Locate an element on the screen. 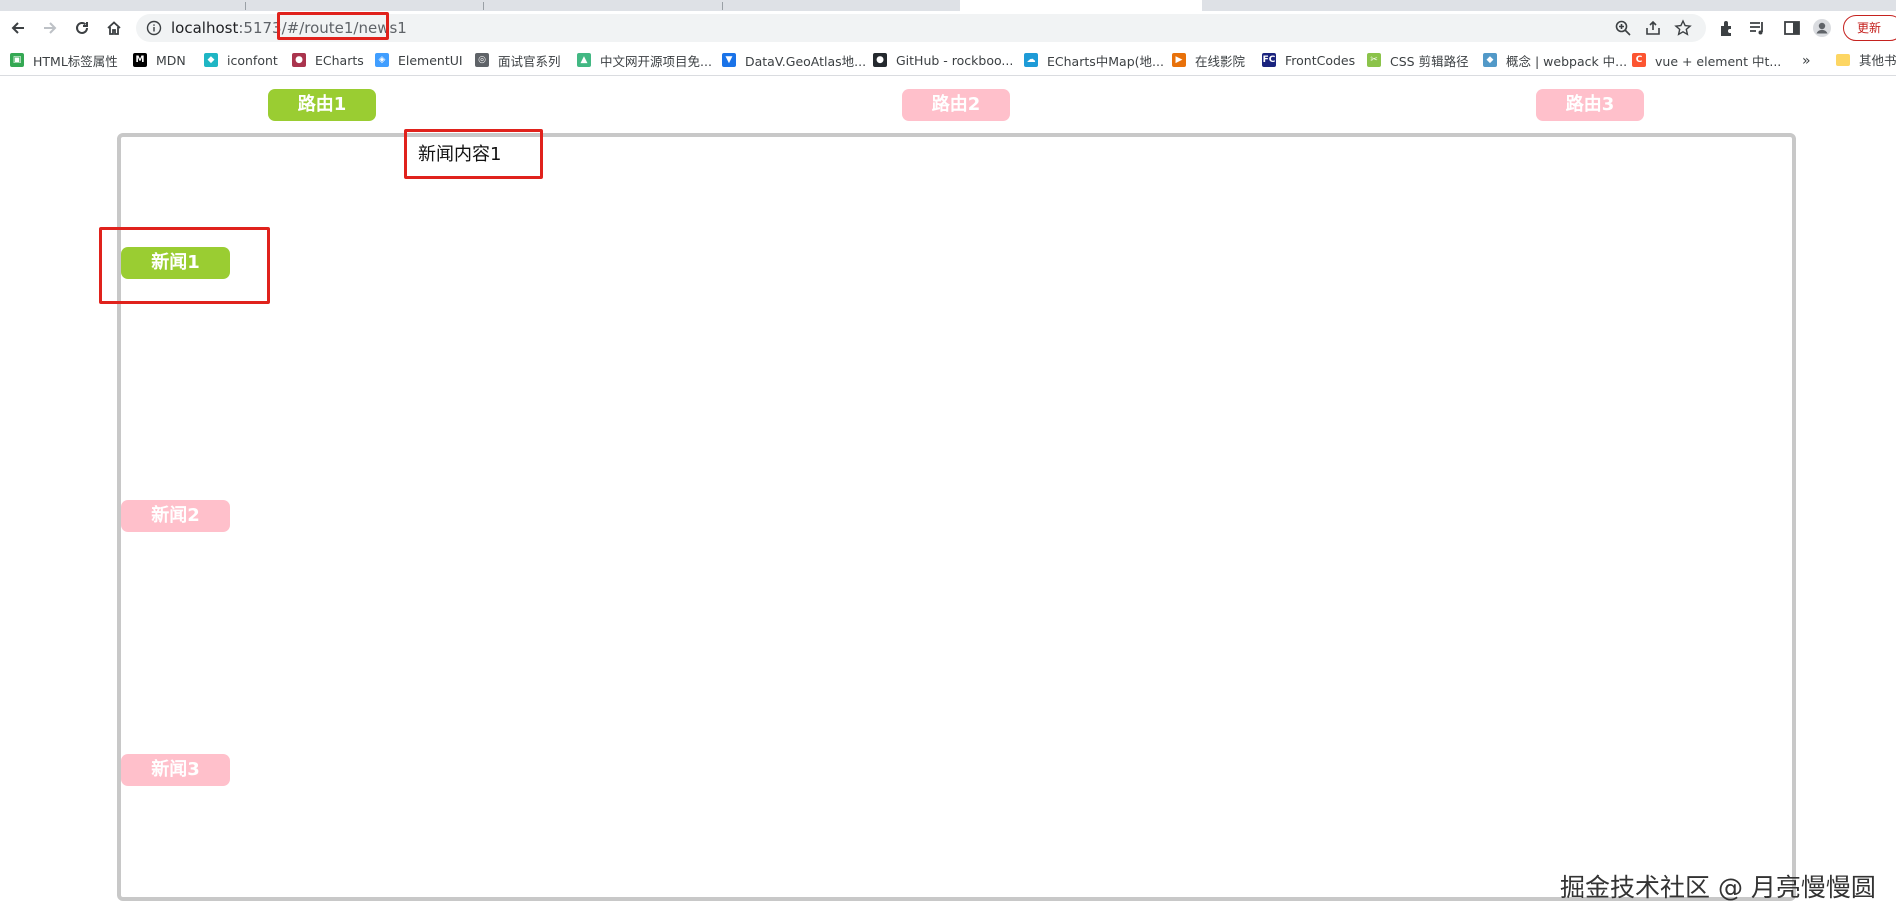 Image resolution: width=1896 pixels, height=921 pixels. datav-bookmark-icon: ▼ is located at coordinates (729, 60).